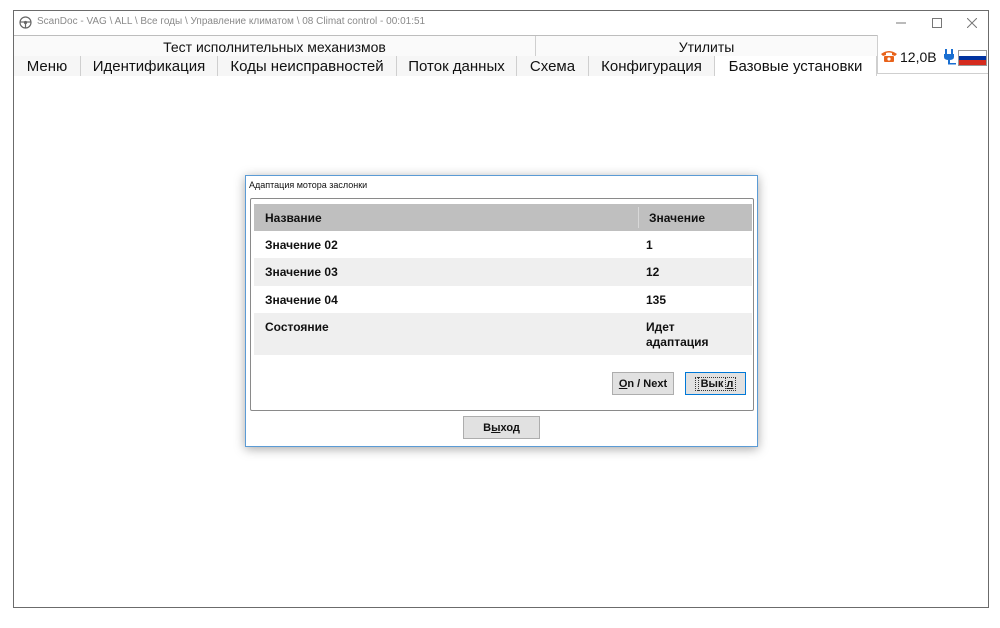  What do you see at coordinates (47, 66) in the screenshot?
I see `tab-menu: Меню` at bounding box center [47, 66].